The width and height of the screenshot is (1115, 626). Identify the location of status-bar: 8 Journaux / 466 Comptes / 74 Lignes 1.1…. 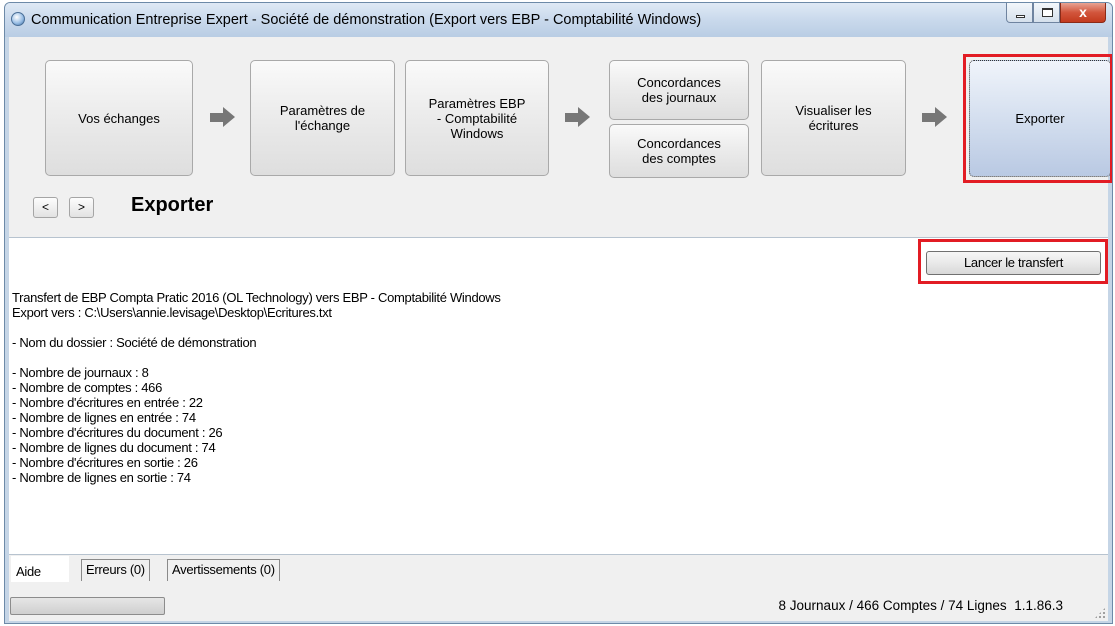
(558, 605).